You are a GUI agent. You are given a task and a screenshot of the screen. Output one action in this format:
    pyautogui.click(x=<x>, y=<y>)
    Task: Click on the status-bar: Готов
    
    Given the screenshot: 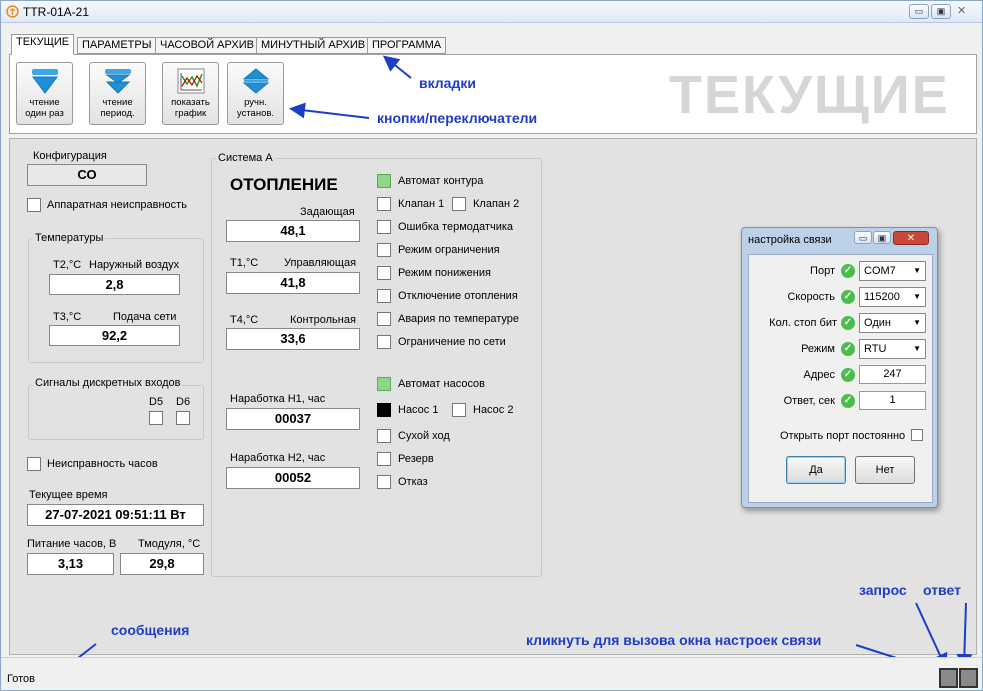 What is the action you would take?
    pyautogui.click(x=491, y=673)
    